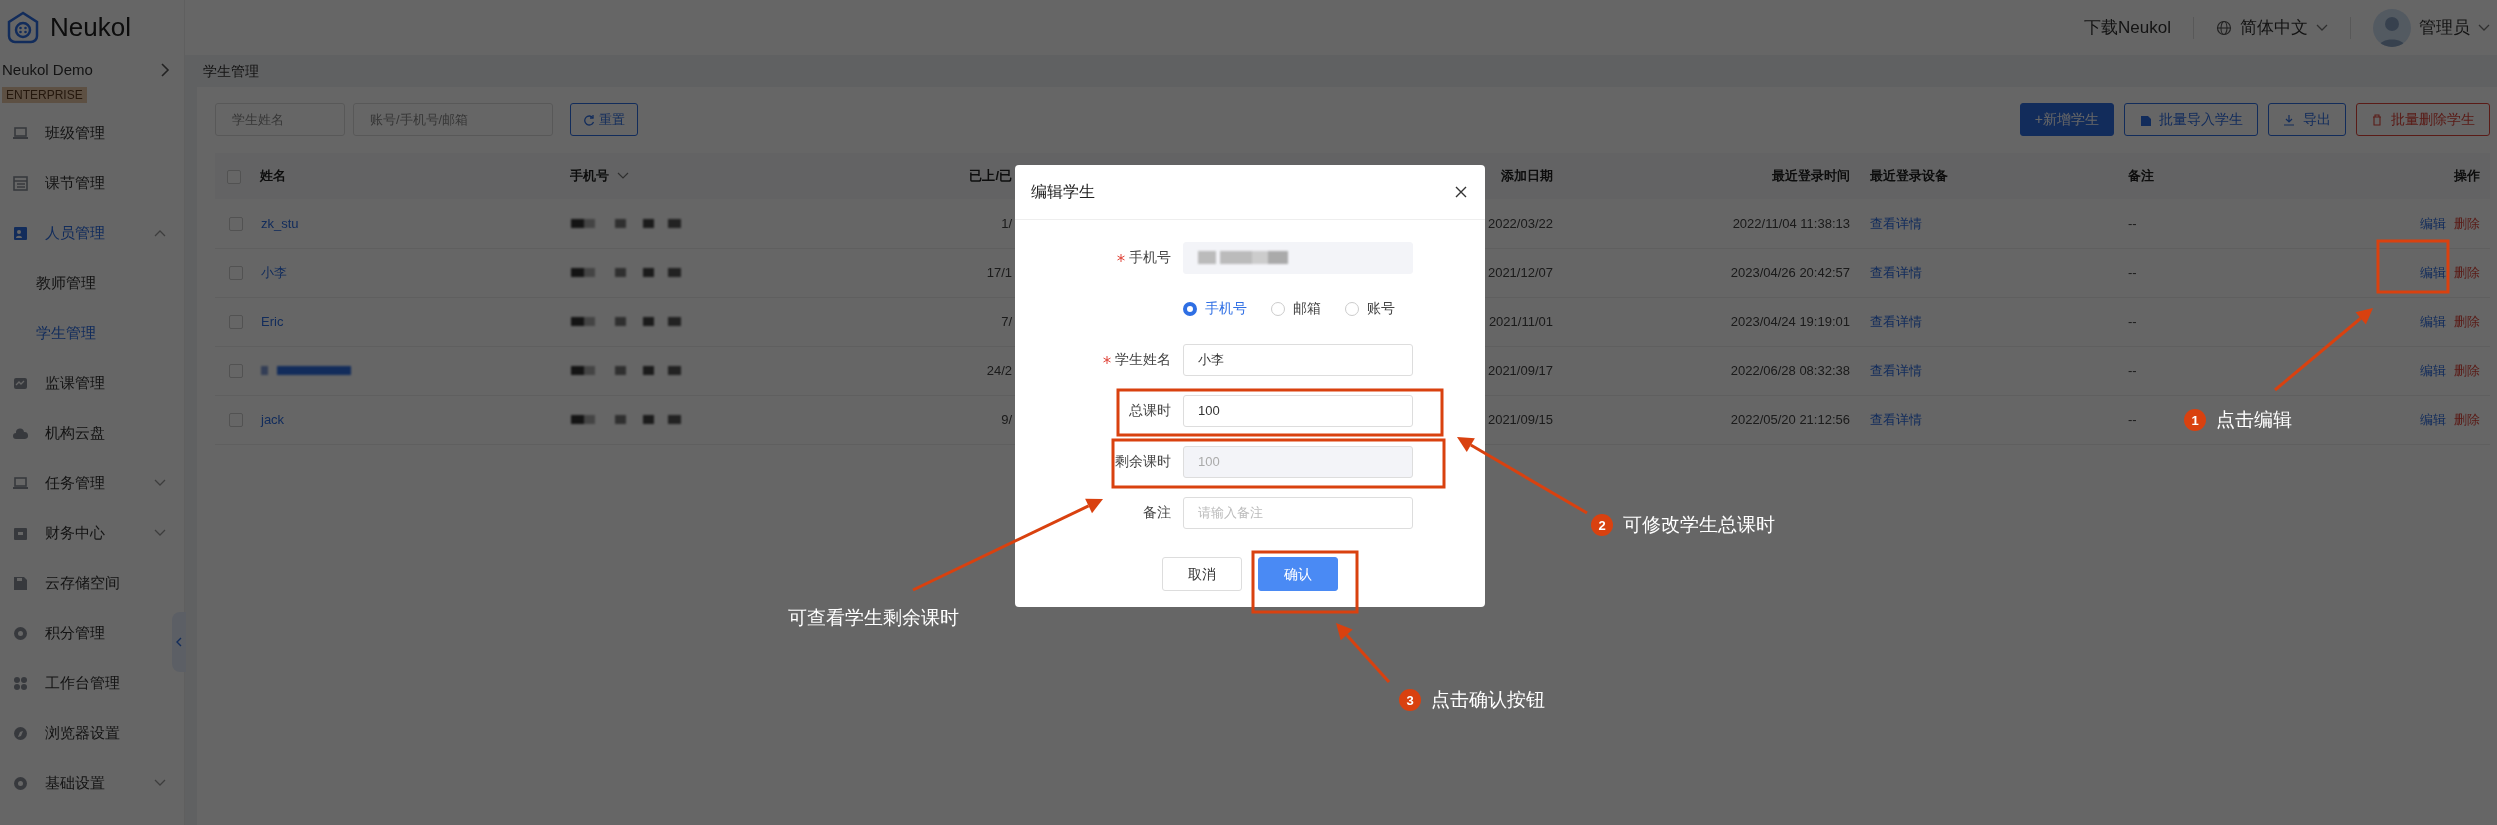 The image size is (2497, 825). Describe the element at coordinates (92, 383) in the screenshot. I see `sidebar-item: 监课管理` at that location.